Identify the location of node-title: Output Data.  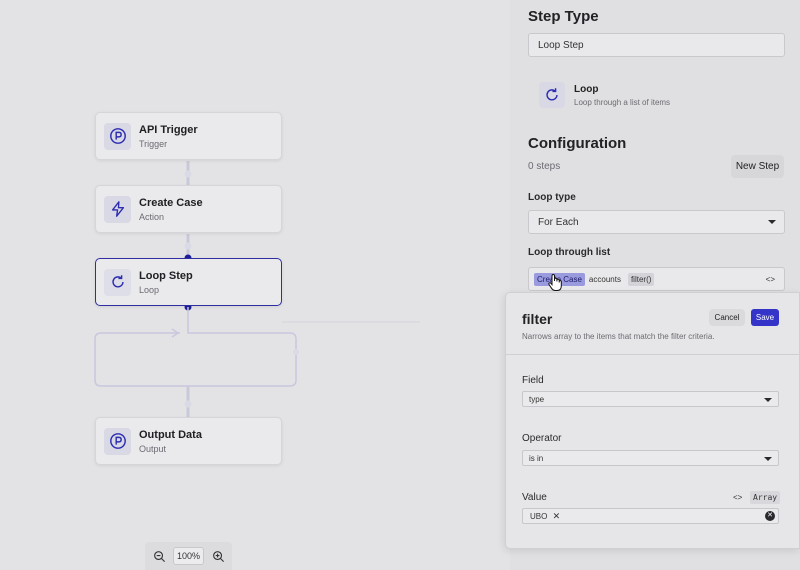
(170, 434).